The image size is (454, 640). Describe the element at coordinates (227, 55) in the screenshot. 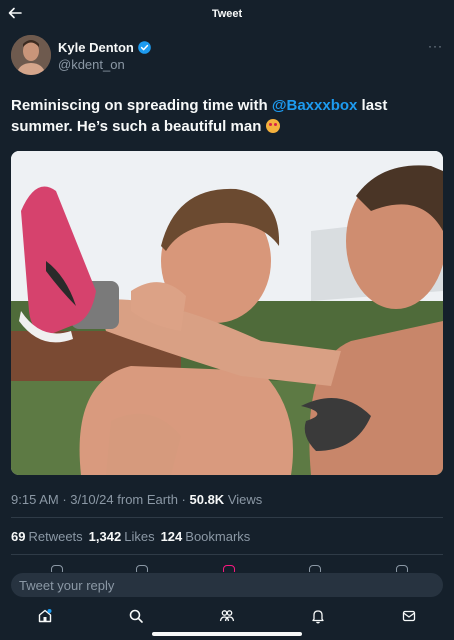

I see `tweet-author: Kyle Denton @kdent_on ···` at that location.